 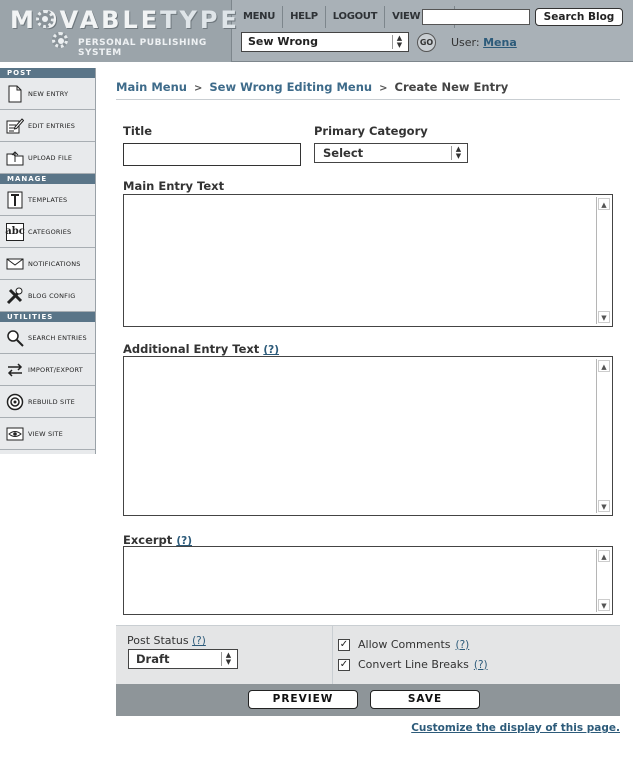 What do you see at coordinates (271, 350) in the screenshot?
I see `additional-text-help-link: (?)` at bounding box center [271, 350].